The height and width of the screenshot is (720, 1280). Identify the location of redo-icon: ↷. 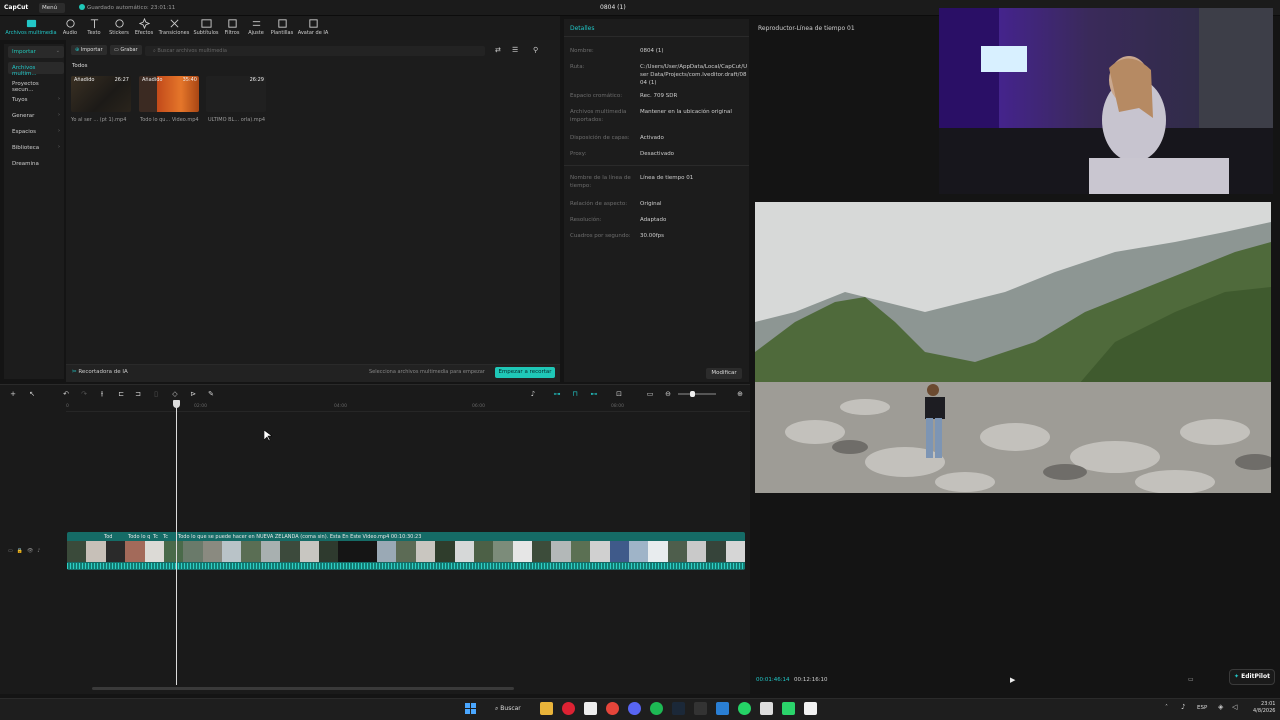
(84, 394).